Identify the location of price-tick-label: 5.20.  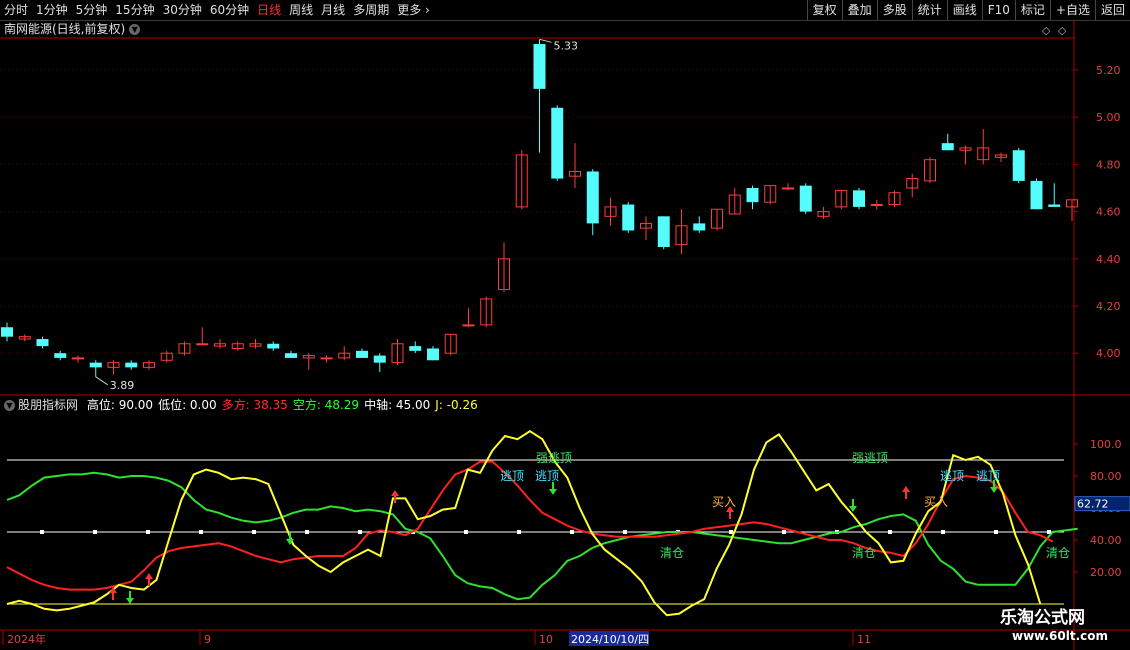
(1108, 70).